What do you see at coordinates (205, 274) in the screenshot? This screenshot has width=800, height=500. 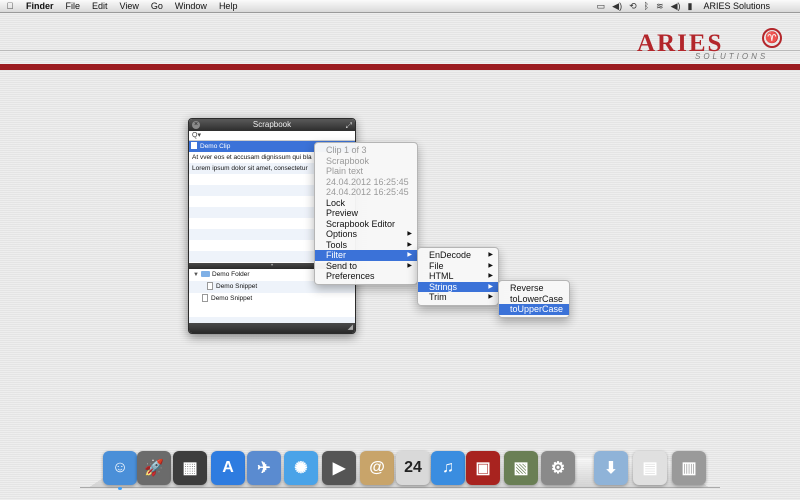 I see `folder-icon` at bounding box center [205, 274].